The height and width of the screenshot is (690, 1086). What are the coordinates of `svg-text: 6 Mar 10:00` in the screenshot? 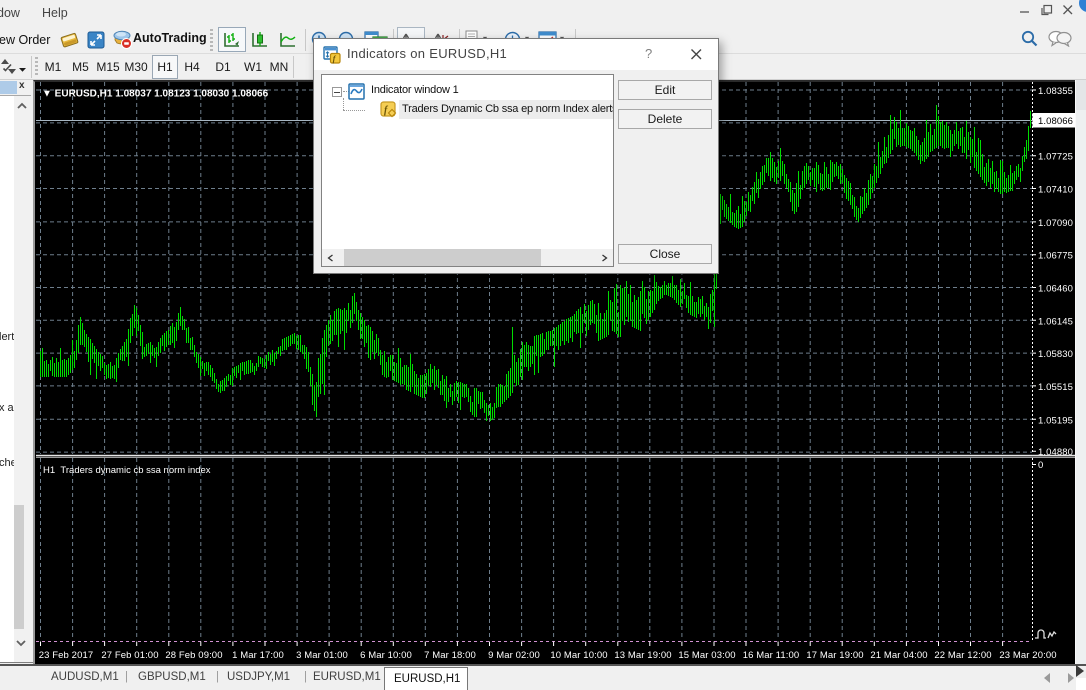 It's located at (386, 655).